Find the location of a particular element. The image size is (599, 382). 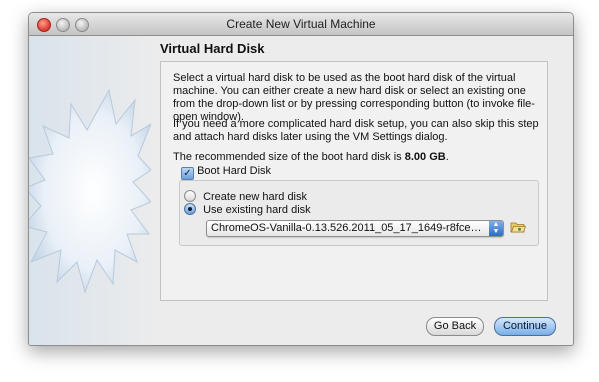

boot-hard-disk-checkbox-row: ✓ Boot Hard Disk is located at coordinates (226, 172).